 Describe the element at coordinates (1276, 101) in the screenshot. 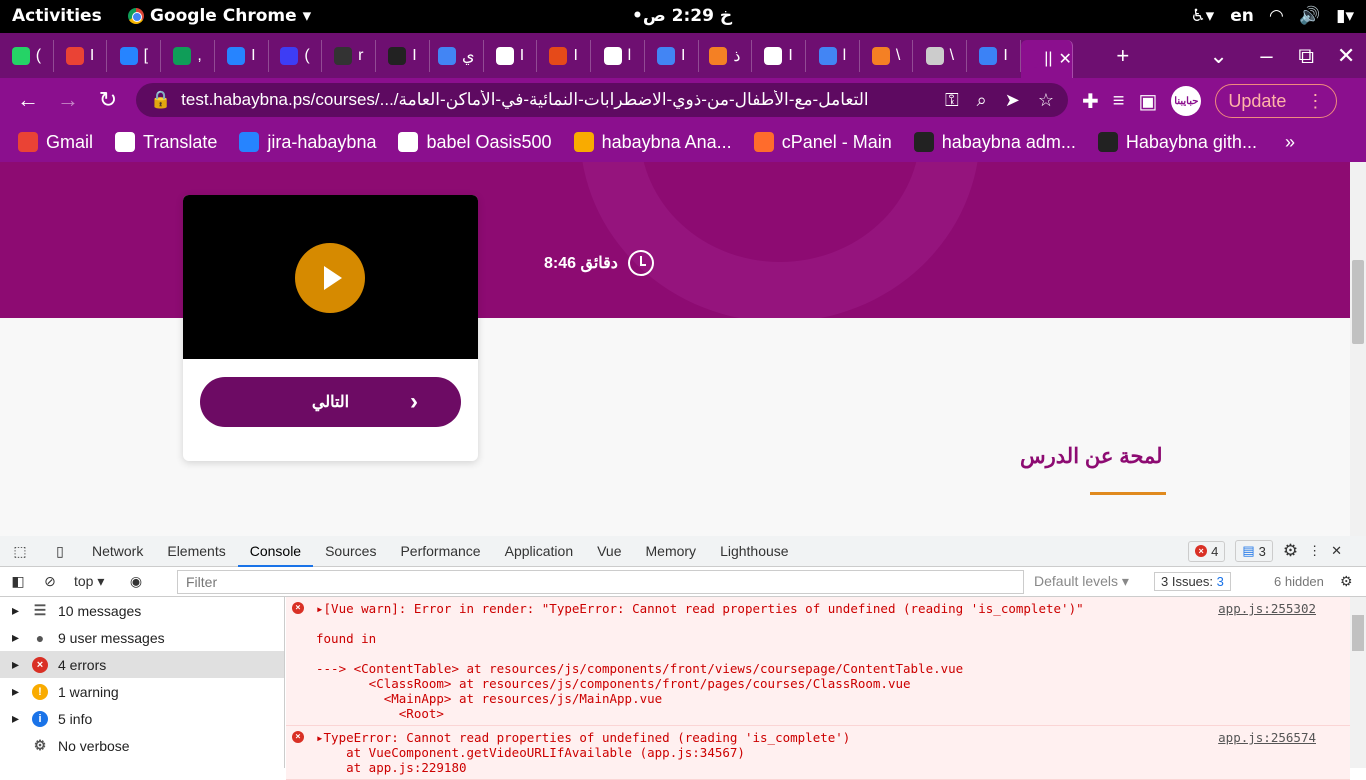

I see `update-button: Update ⋮` at that location.